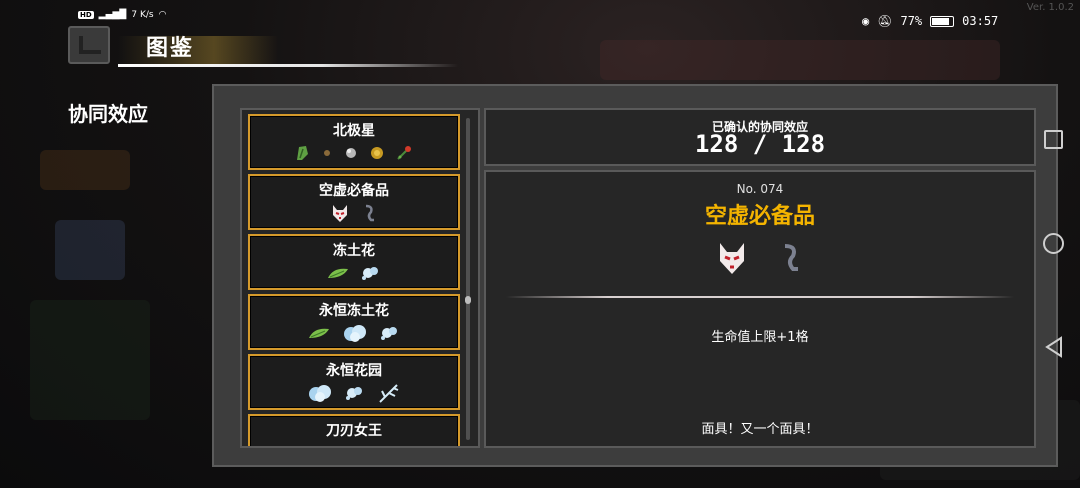 The width and height of the screenshot is (1080, 488). I want to click on list-item: 北极星, so click(354, 142).